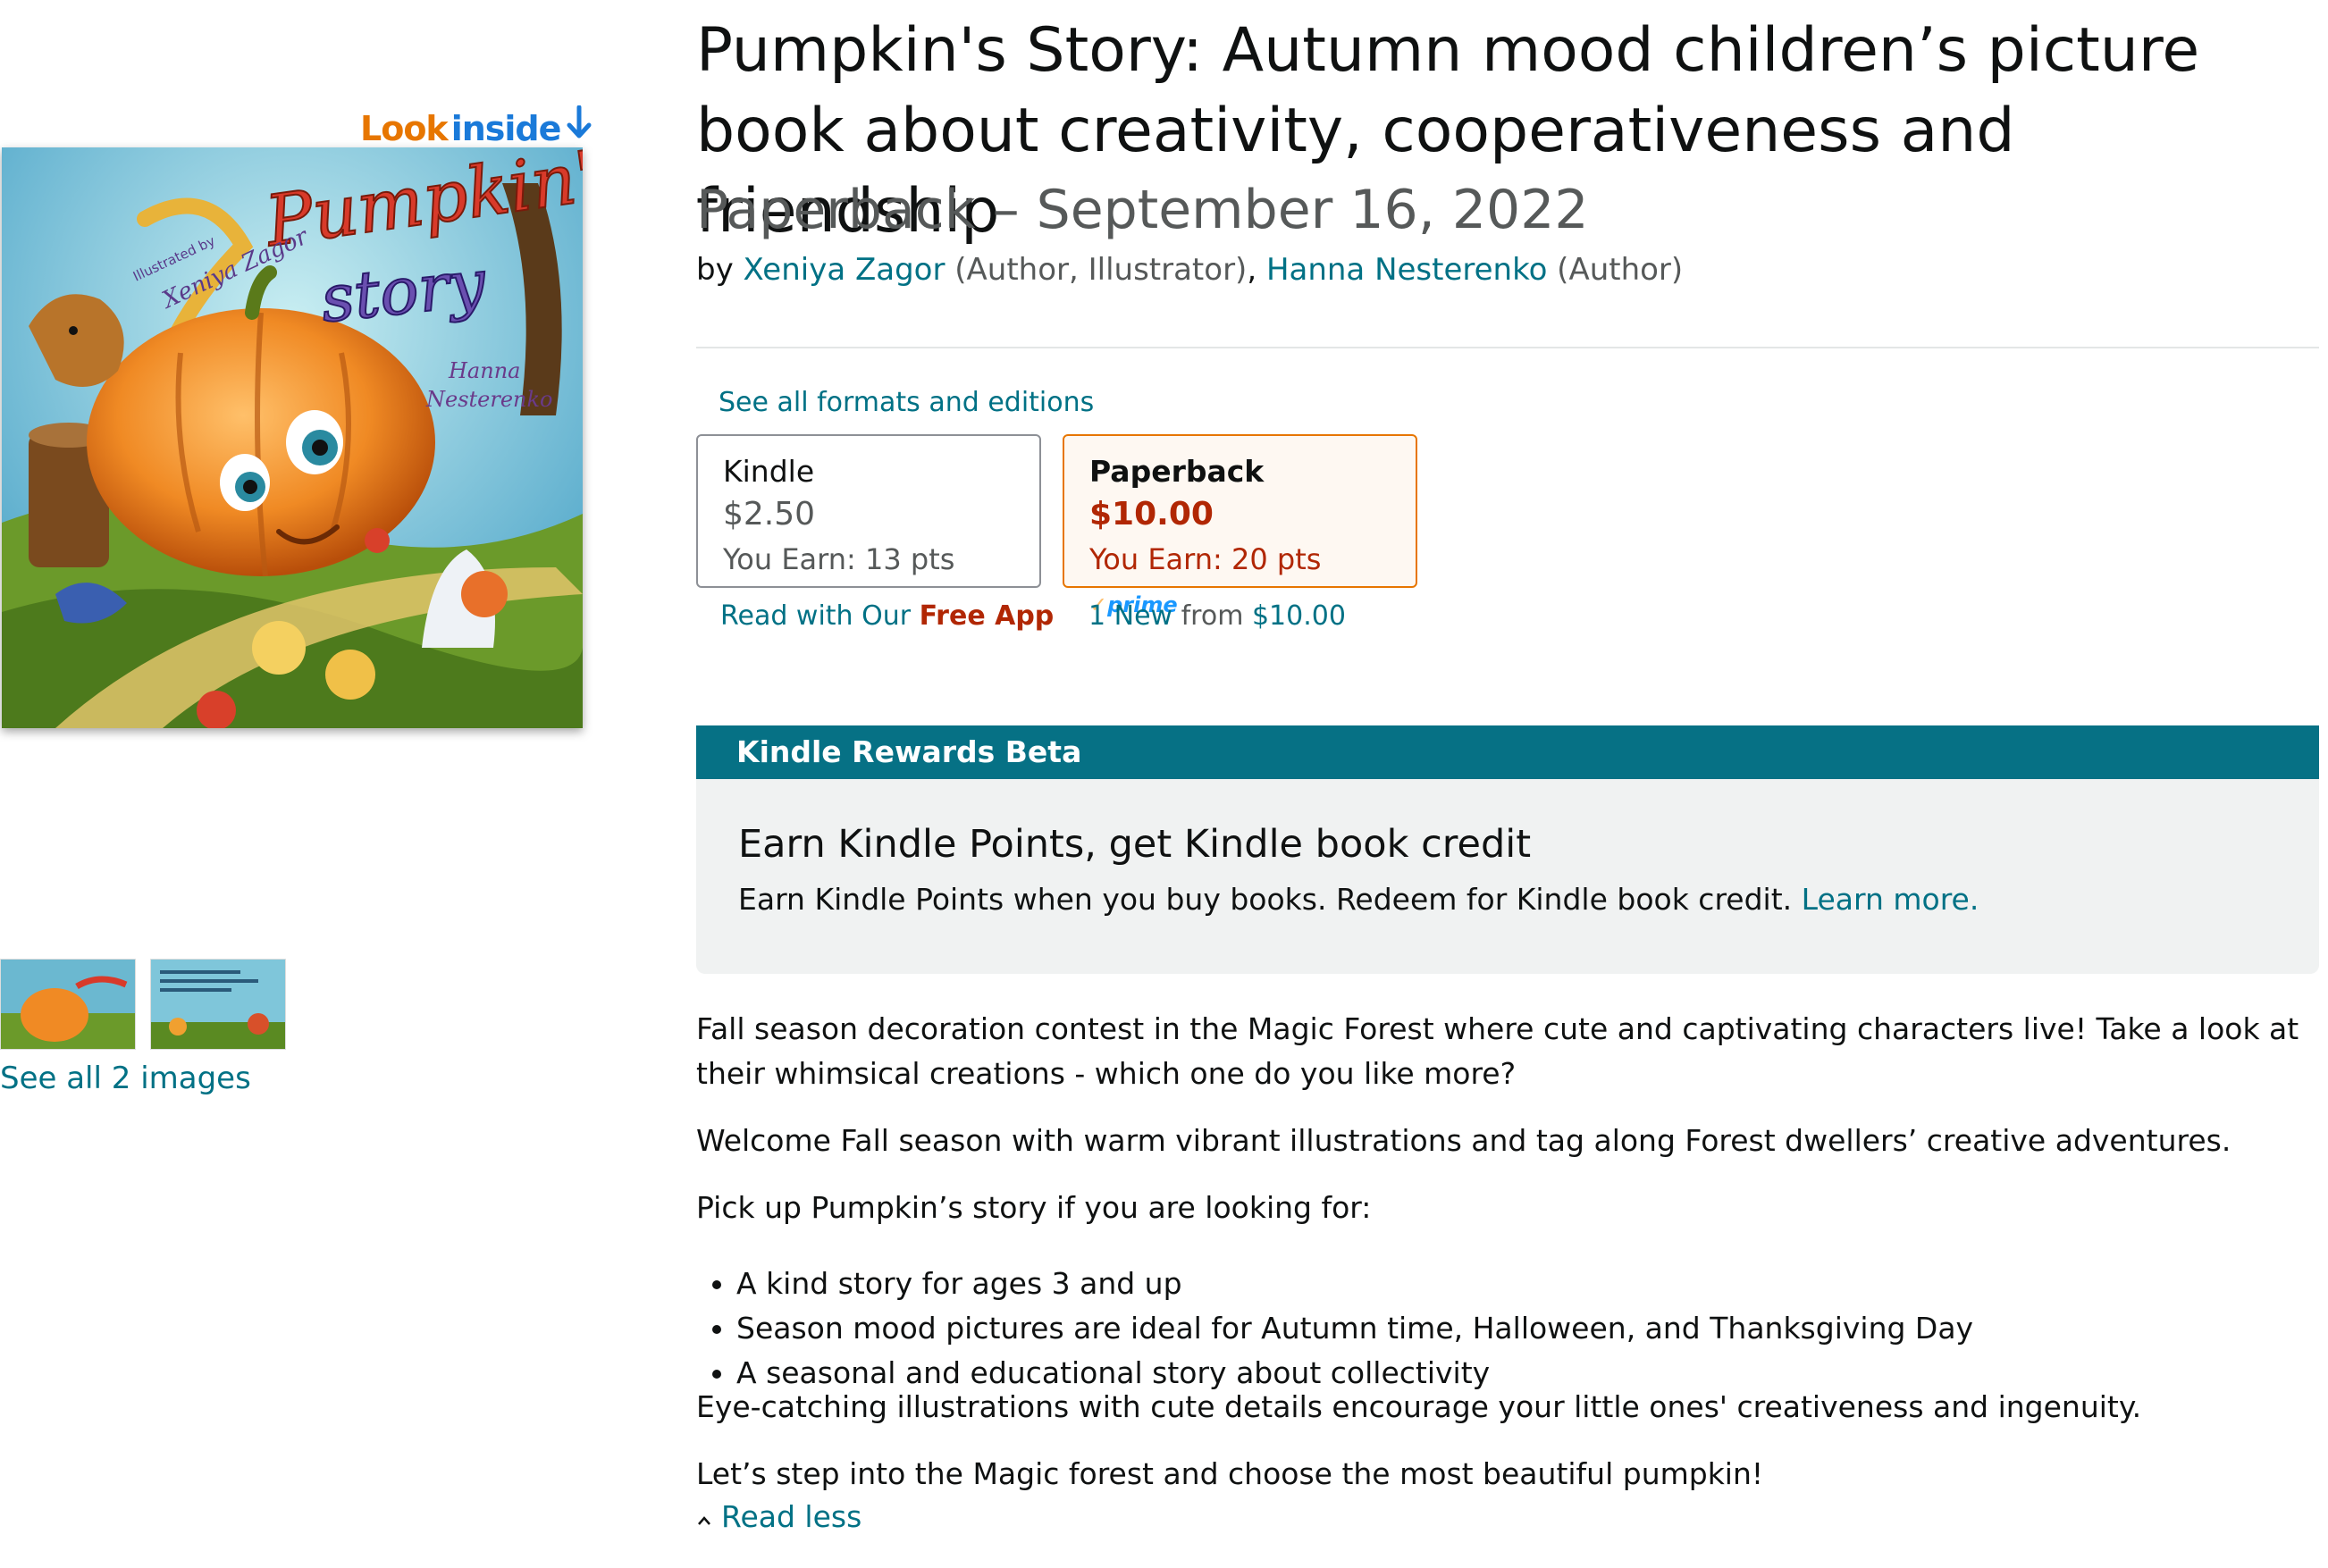  What do you see at coordinates (1240, 525) in the screenshot?
I see `format-option-paperback: Paperback $10.00 You Earn: 20 pts ✓prime` at bounding box center [1240, 525].